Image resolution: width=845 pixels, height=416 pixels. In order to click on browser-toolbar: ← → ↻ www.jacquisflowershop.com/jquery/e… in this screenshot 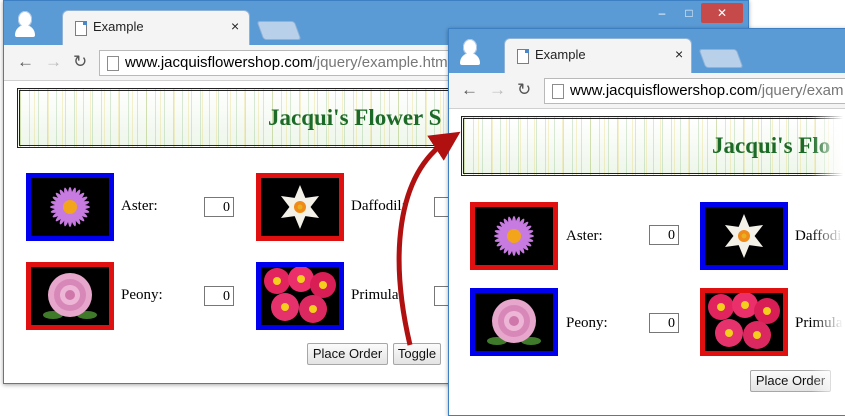, I will do `click(647, 91)`.